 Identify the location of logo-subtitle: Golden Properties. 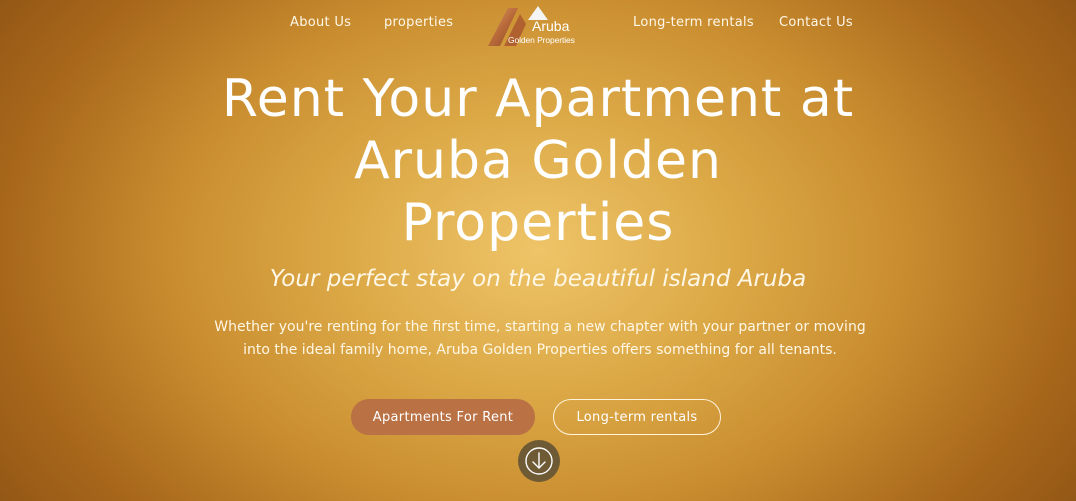
(541, 40).